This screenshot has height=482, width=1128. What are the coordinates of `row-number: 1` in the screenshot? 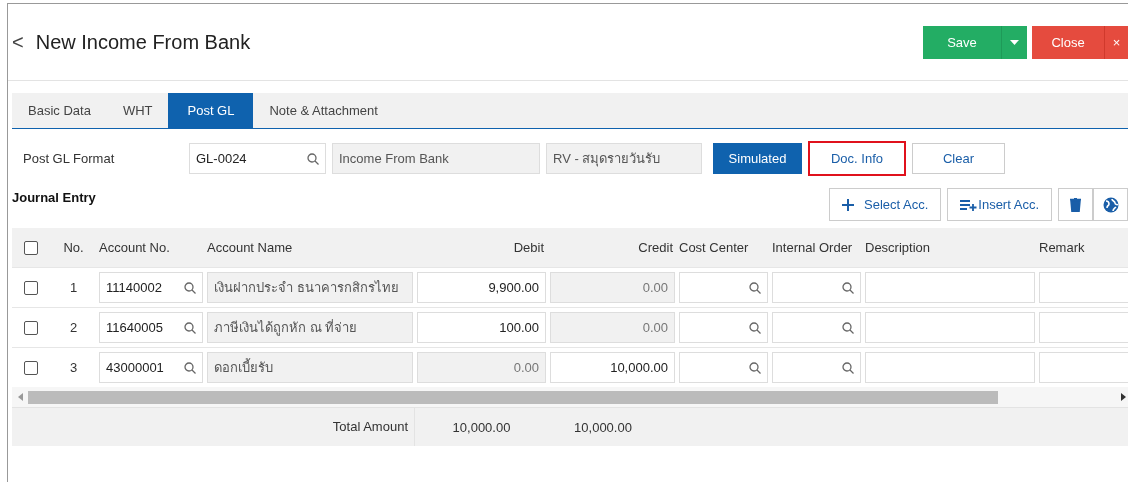 It's located at (73, 287).